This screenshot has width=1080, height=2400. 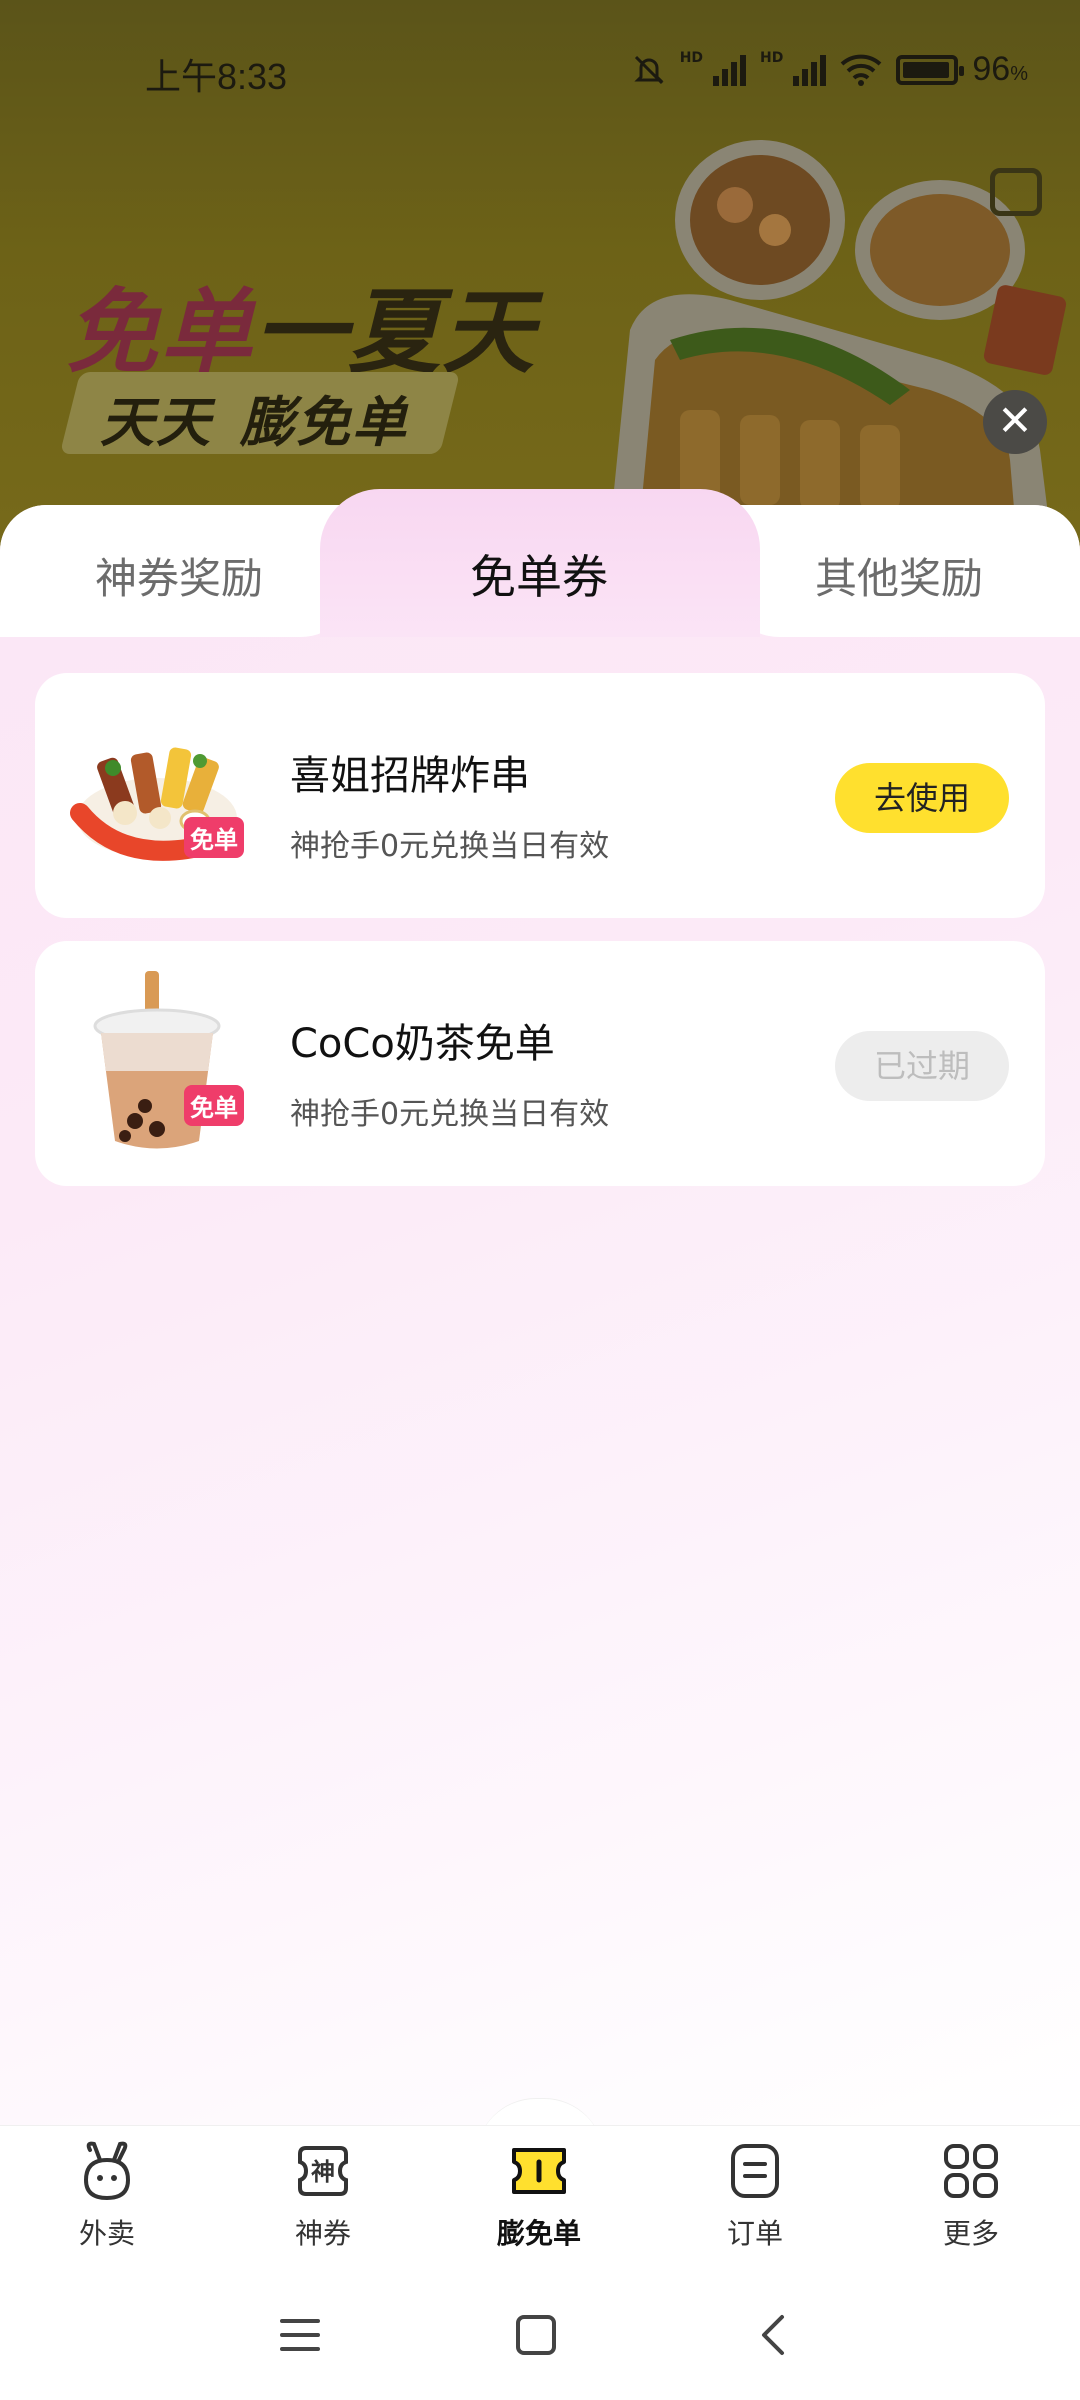 I want to click on system-nav-bar, so click(x=540, y=2336).